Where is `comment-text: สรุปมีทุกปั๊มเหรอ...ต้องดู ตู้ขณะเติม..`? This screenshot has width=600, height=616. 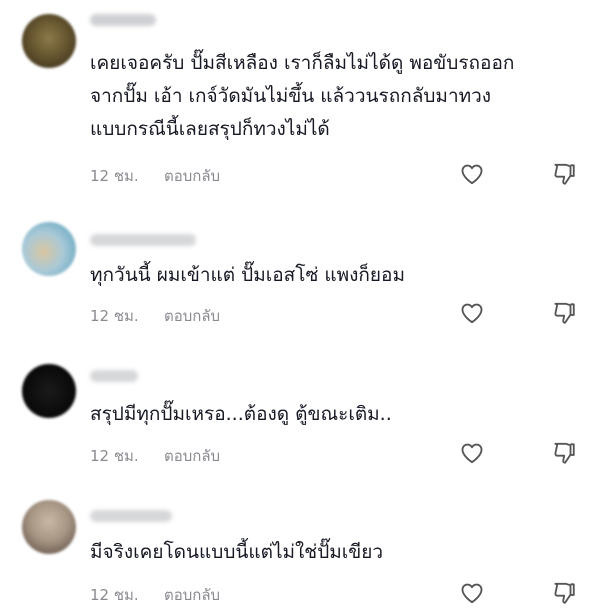 comment-text: สรุปมีทุกปั๊มเหรอ...ต้องดู ตู้ขณะเติม.. is located at coordinates (335, 414).